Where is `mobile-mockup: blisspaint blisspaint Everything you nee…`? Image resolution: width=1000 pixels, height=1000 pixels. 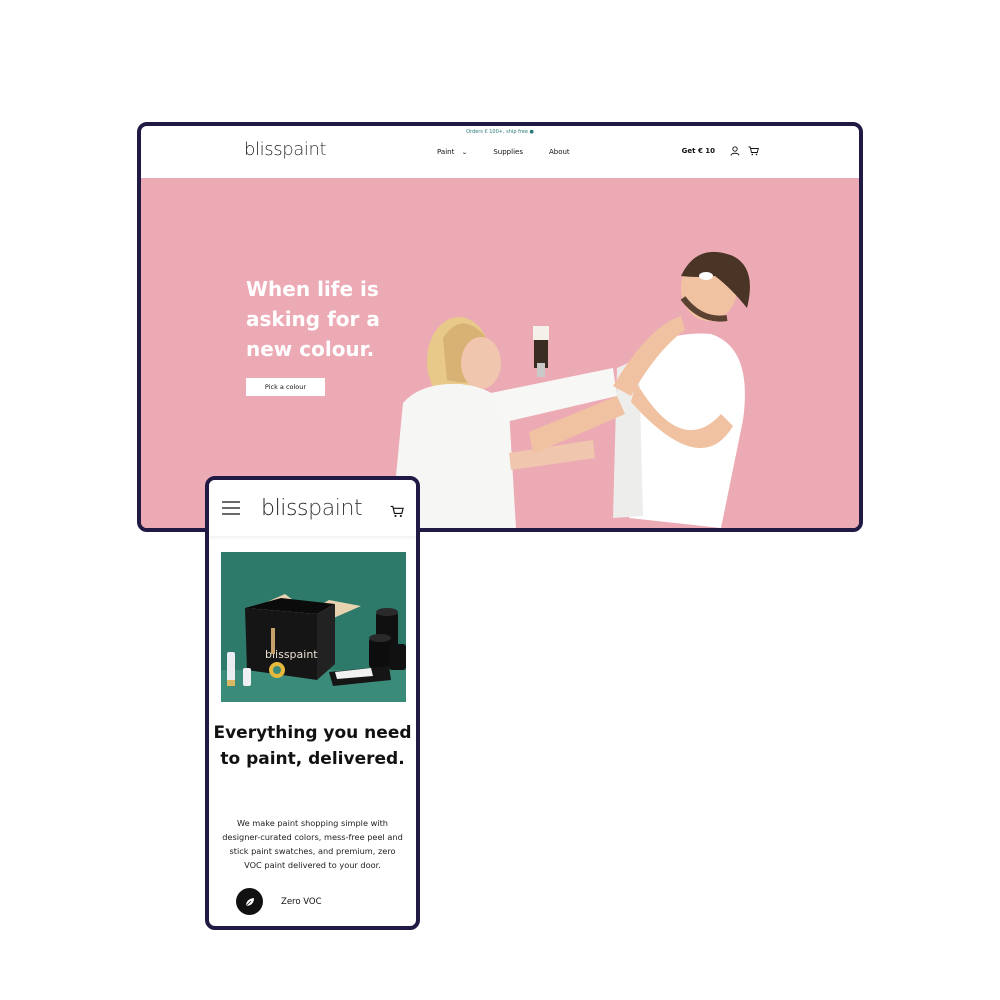 mobile-mockup: blisspaint blisspaint Everything you nee… is located at coordinates (312, 703).